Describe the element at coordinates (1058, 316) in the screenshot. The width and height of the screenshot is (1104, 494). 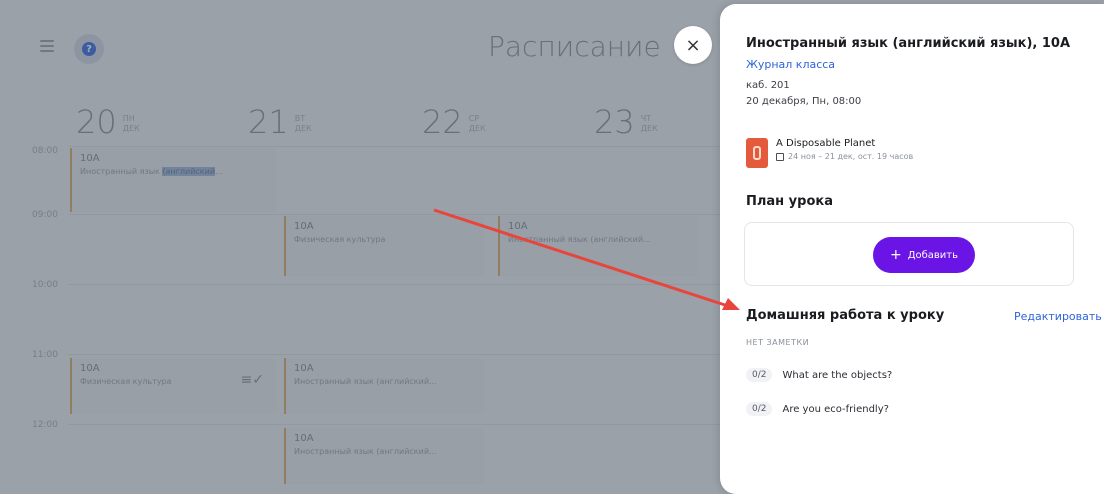
I see `edit-homework-link: Редактировать` at that location.